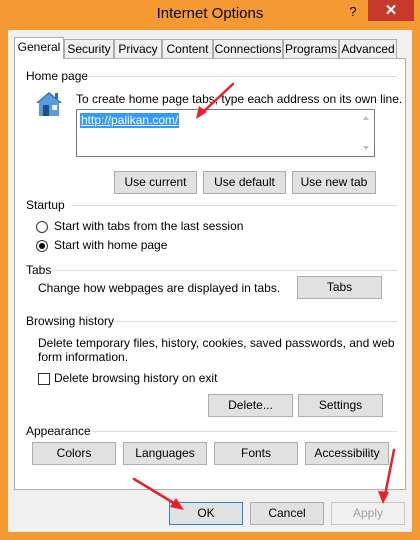  I want to click on radio-selected-dot, so click(42, 246).